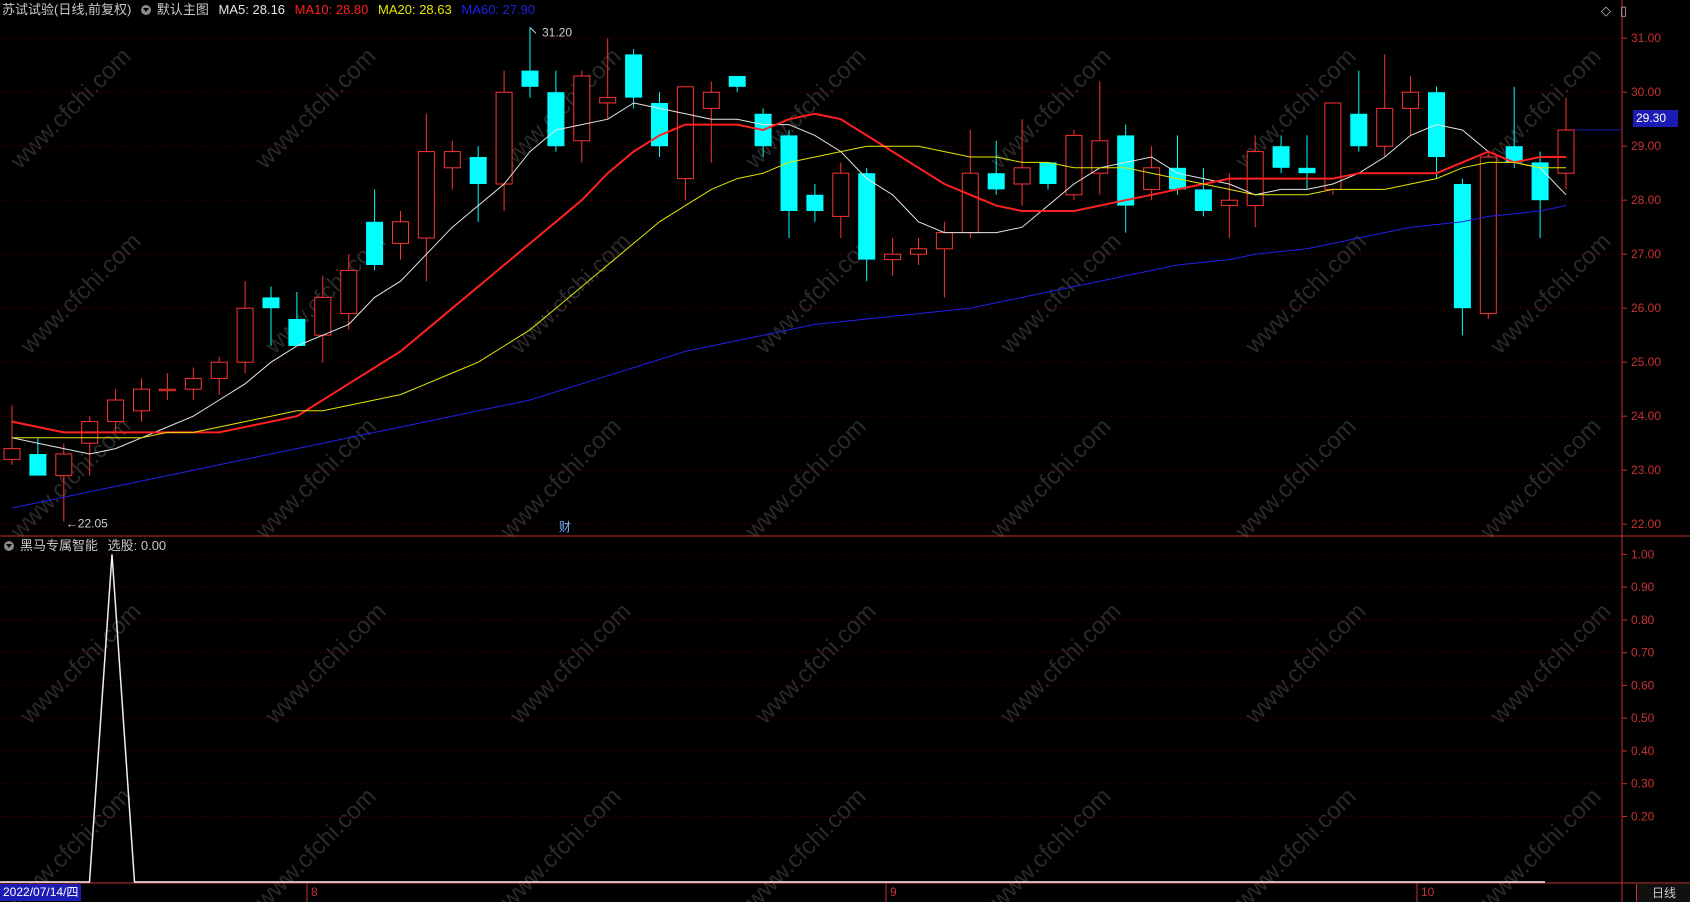  I want to click on stock-title: 苏试试验(日线,前复权), so click(67, 9).